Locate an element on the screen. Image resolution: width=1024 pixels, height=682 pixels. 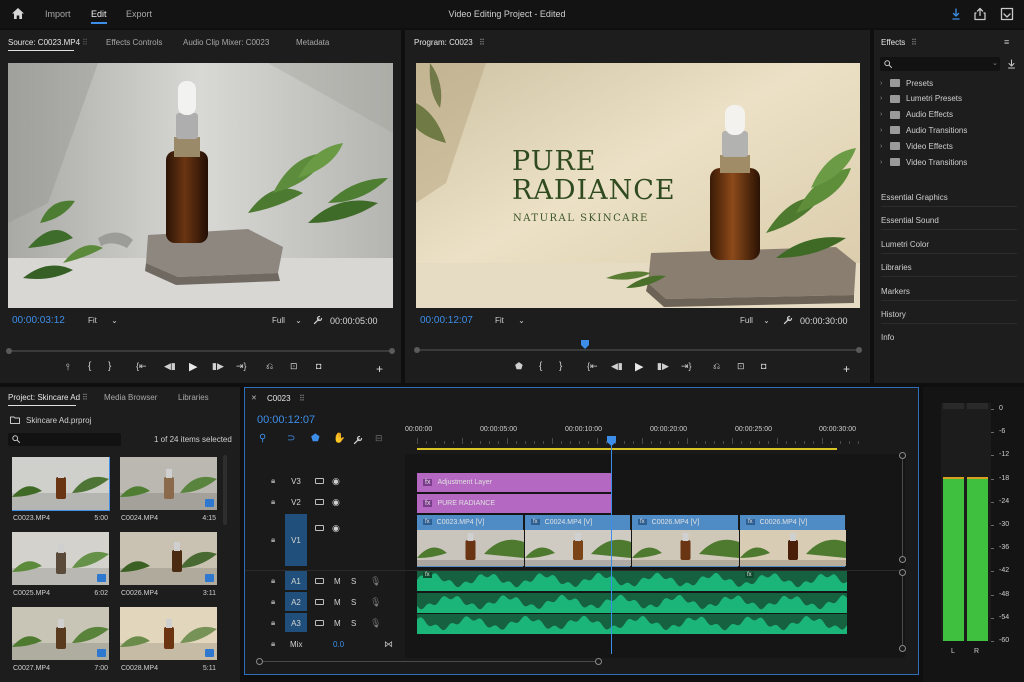
hamburger-menu-icon: ≡ is located at coordinates (1006, 42).